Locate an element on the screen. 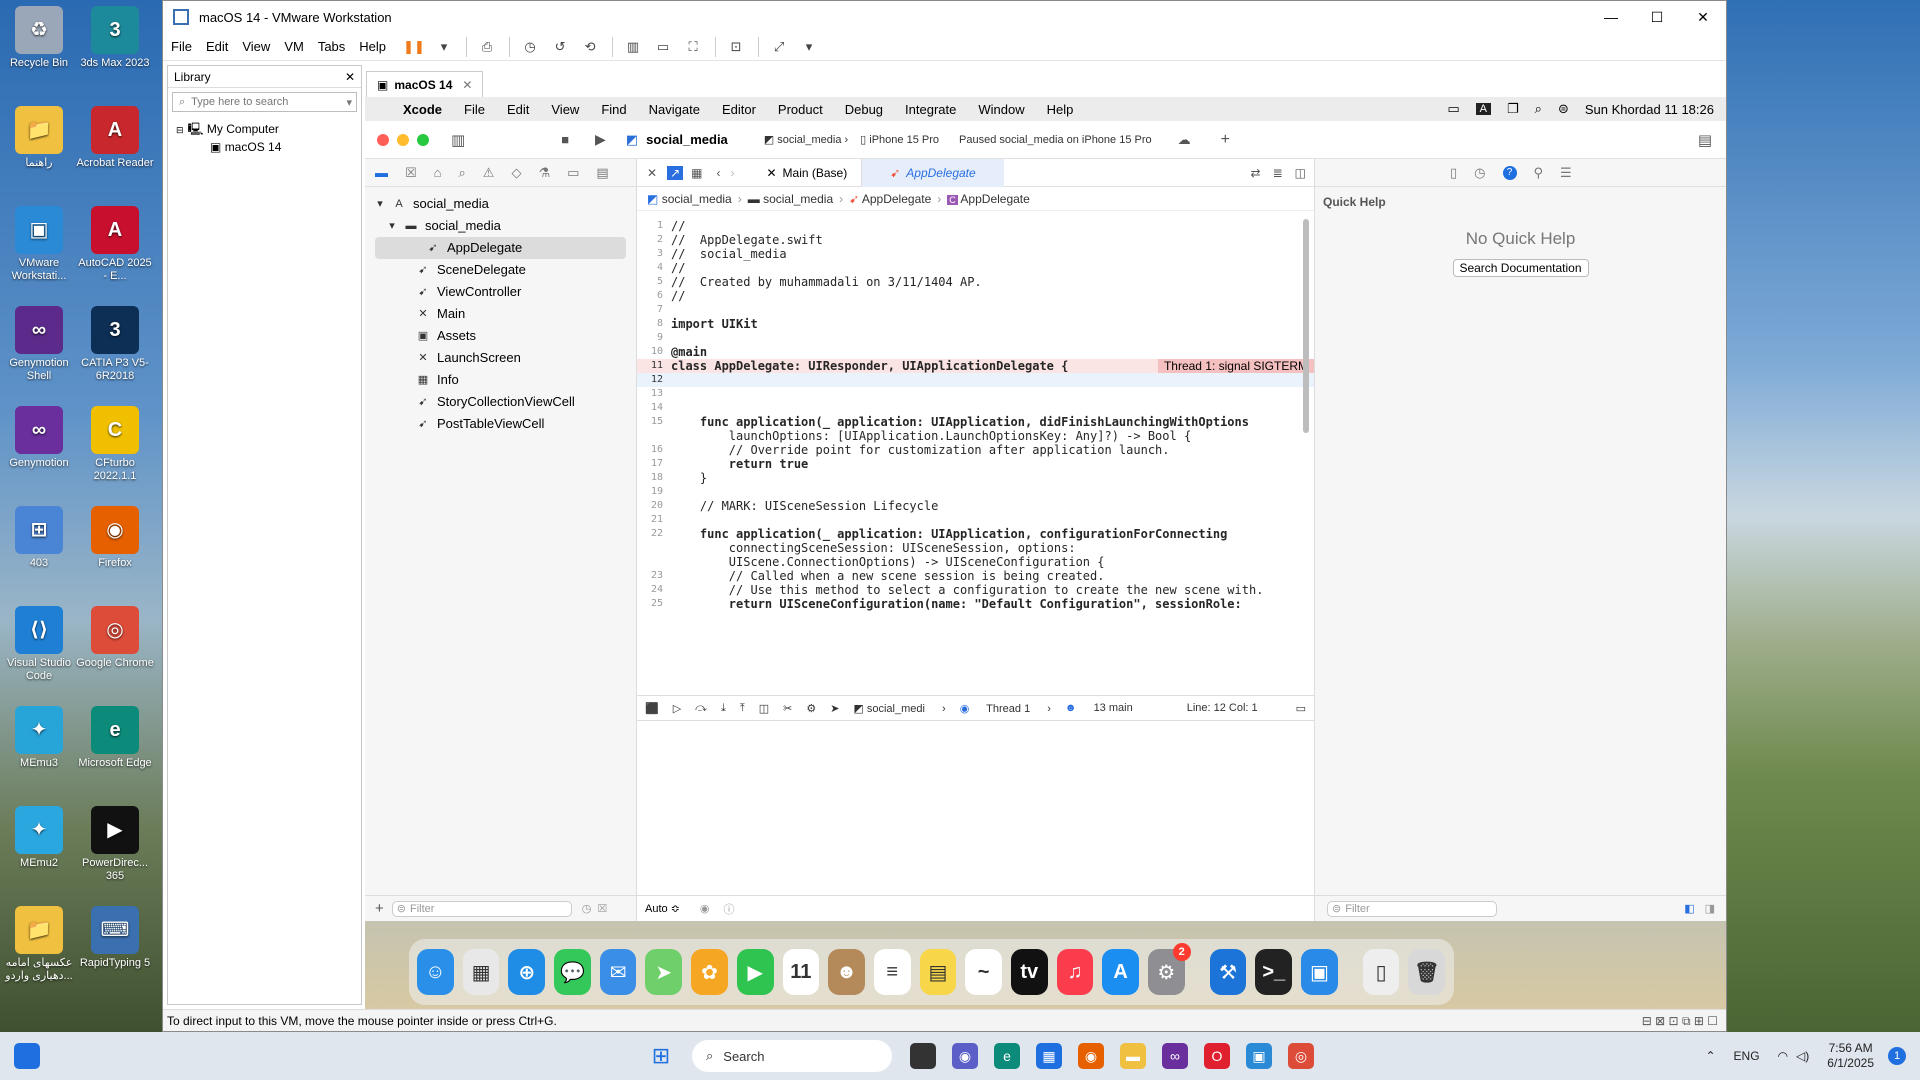 The height and width of the screenshot is (1080, 1920). library-close-icon: ✕ is located at coordinates (350, 77).